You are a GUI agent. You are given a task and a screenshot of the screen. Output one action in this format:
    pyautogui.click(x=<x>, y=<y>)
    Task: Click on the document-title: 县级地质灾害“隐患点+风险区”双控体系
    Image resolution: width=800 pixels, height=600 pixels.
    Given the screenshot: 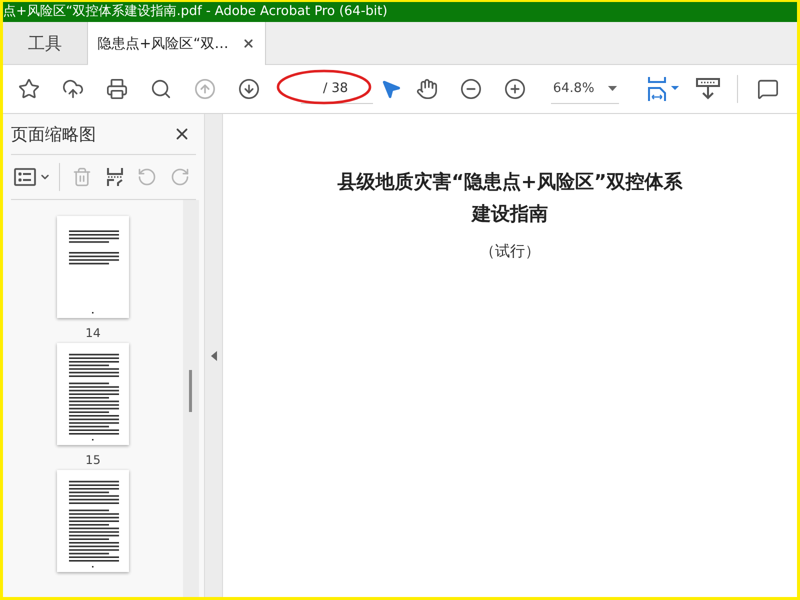 What is the action you would take?
    pyautogui.click(x=510, y=182)
    